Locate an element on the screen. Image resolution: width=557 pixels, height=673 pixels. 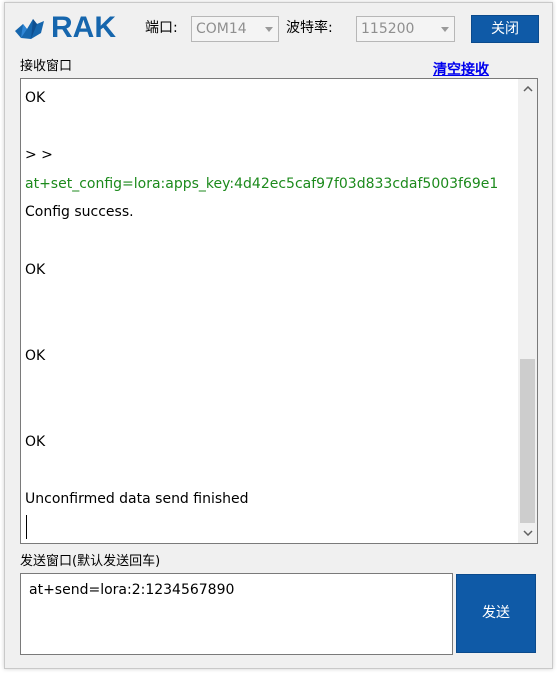
port-select-value: COM14 is located at coordinates (221, 29).